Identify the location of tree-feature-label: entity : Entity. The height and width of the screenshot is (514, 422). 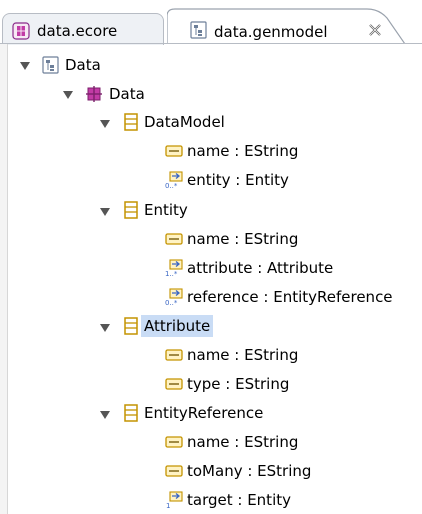
(238, 180).